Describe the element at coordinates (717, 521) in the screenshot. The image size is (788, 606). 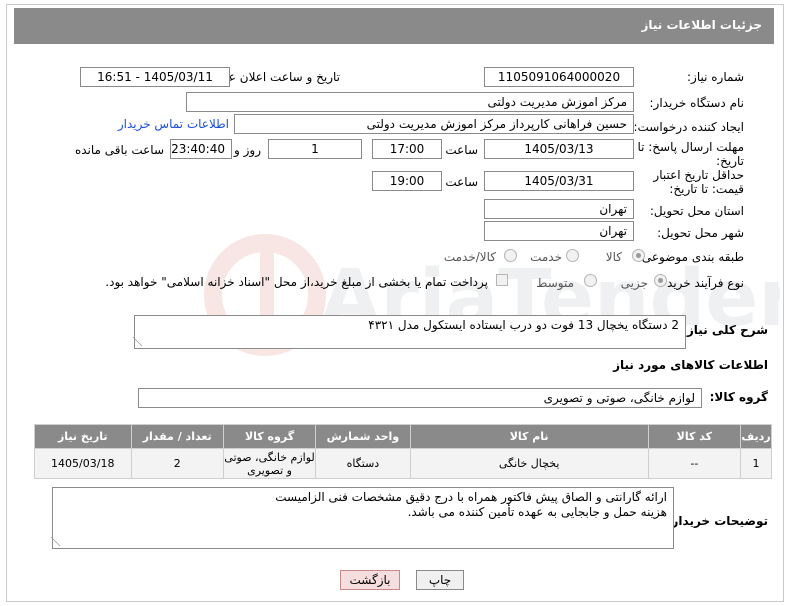
I see `buyer-notes-label: توضیحات خریدار:` at that location.